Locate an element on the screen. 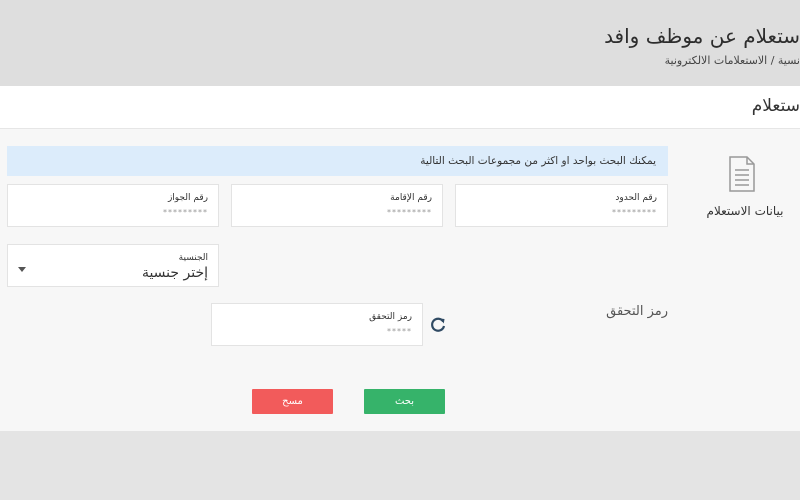 The width and height of the screenshot is (800, 500). residency-number-label: رقم الإقامة is located at coordinates (411, 198).